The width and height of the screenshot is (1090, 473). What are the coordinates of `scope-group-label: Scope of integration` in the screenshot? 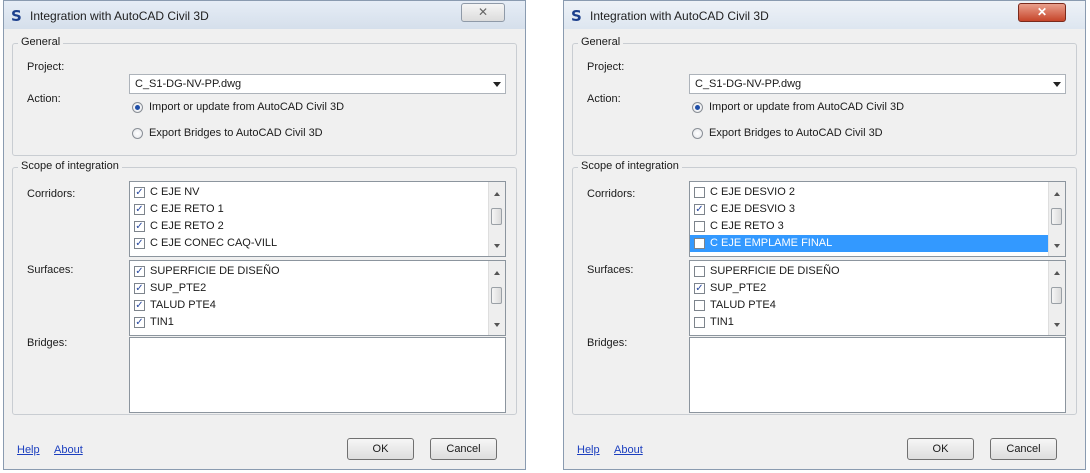 It's located at (70, 166).